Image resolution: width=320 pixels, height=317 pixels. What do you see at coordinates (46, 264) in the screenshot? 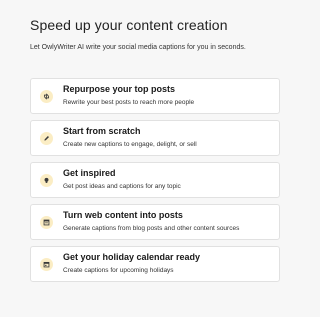
I see `calendar-icon` at bounding box center [46, 264].